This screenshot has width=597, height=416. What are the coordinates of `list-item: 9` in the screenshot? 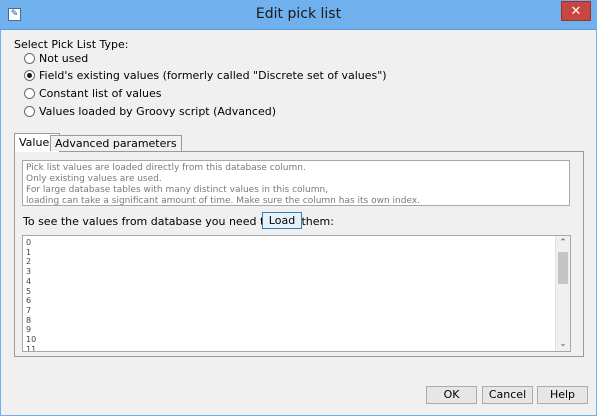 It's located at (31, 330).